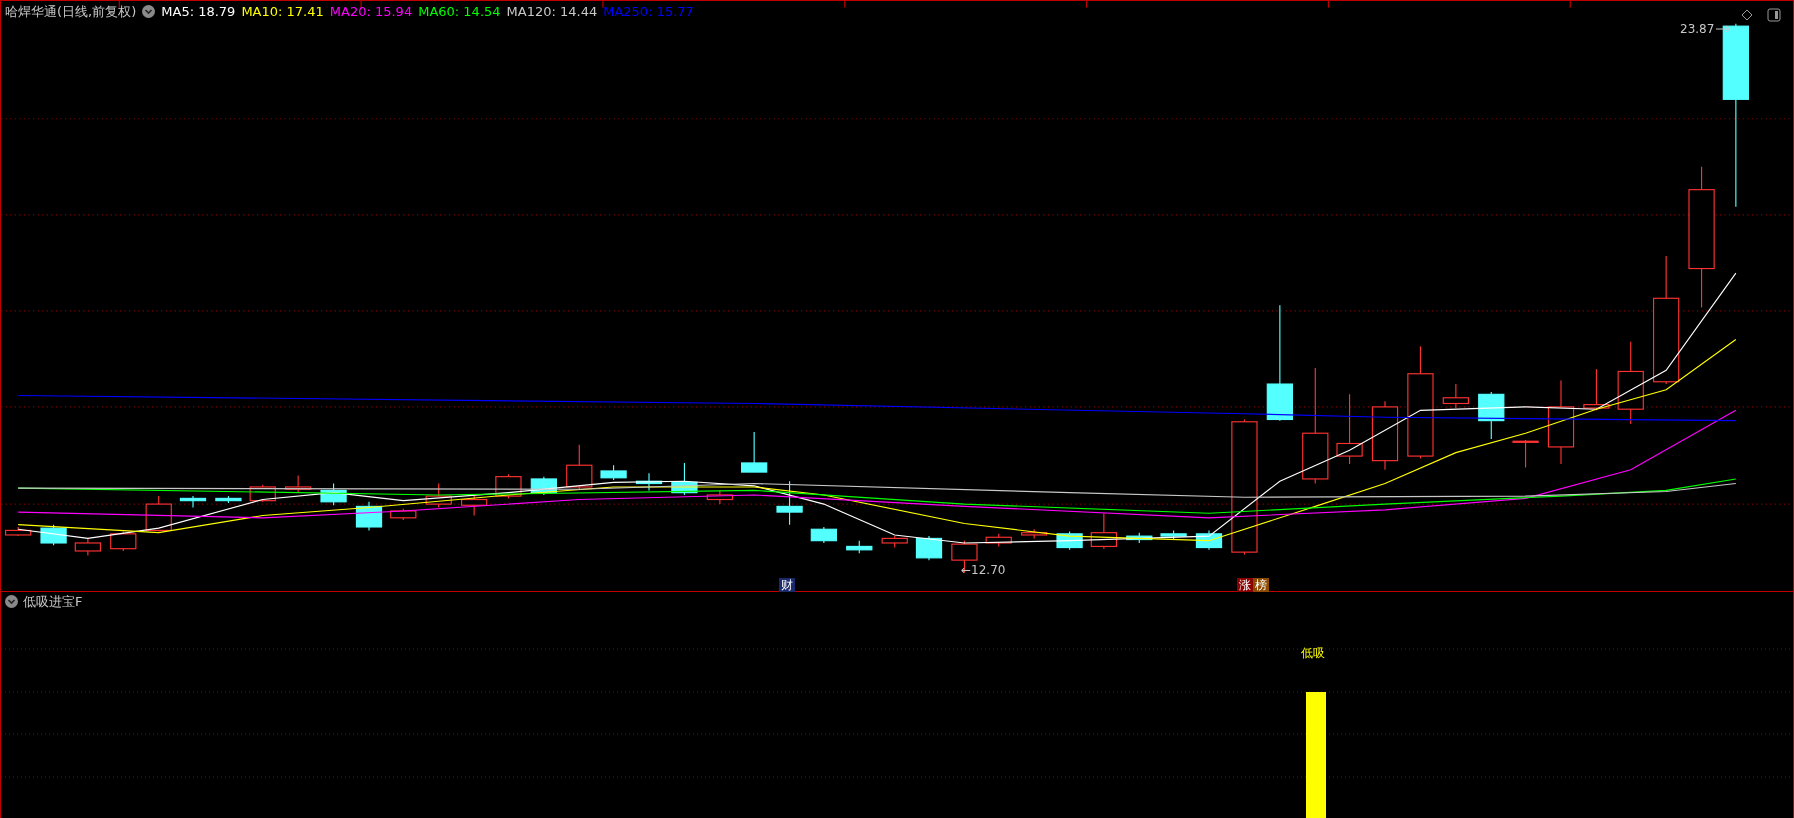 This screenshot has width=1794, height=818. What do you see at coordinates (1313, 653) in the screenshot?
I see `signal-label: 低吸` at bounding box center [1313, 653].